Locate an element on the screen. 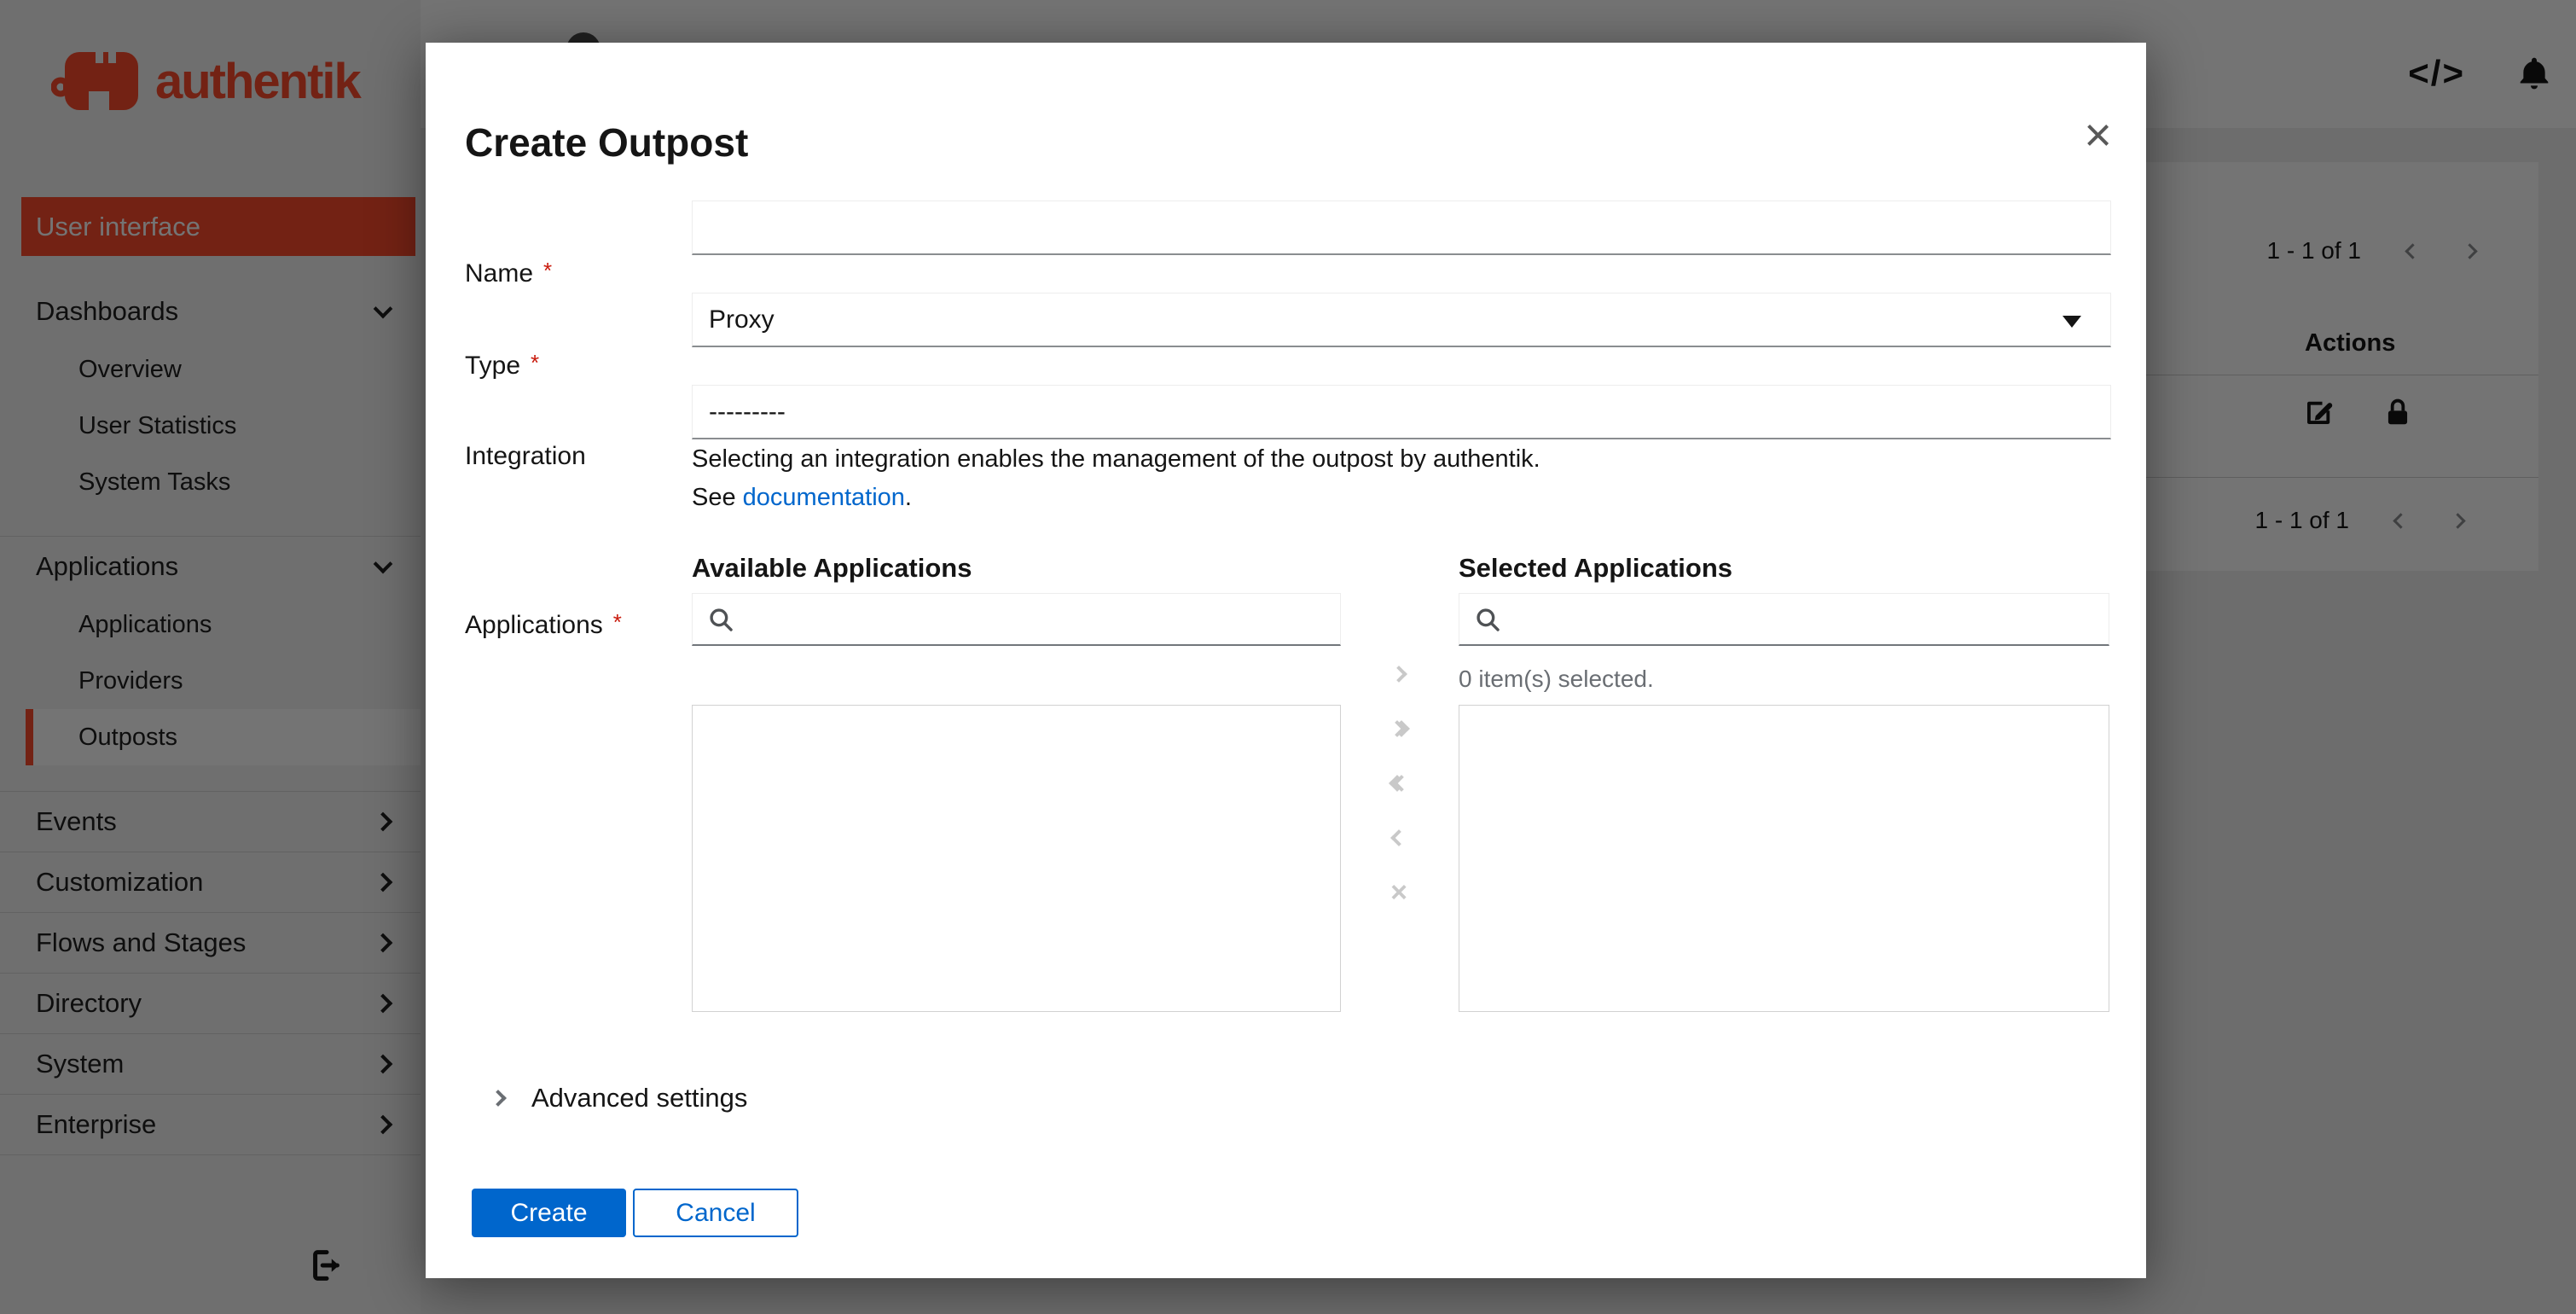 This screenshot has height=1314, width=2576. cancel-button: Cancel is located at coordinates (715, 1213).